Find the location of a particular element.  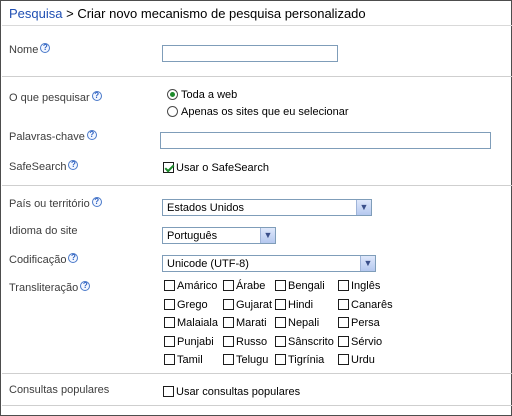

name-input is located at coordinates (250, 53).